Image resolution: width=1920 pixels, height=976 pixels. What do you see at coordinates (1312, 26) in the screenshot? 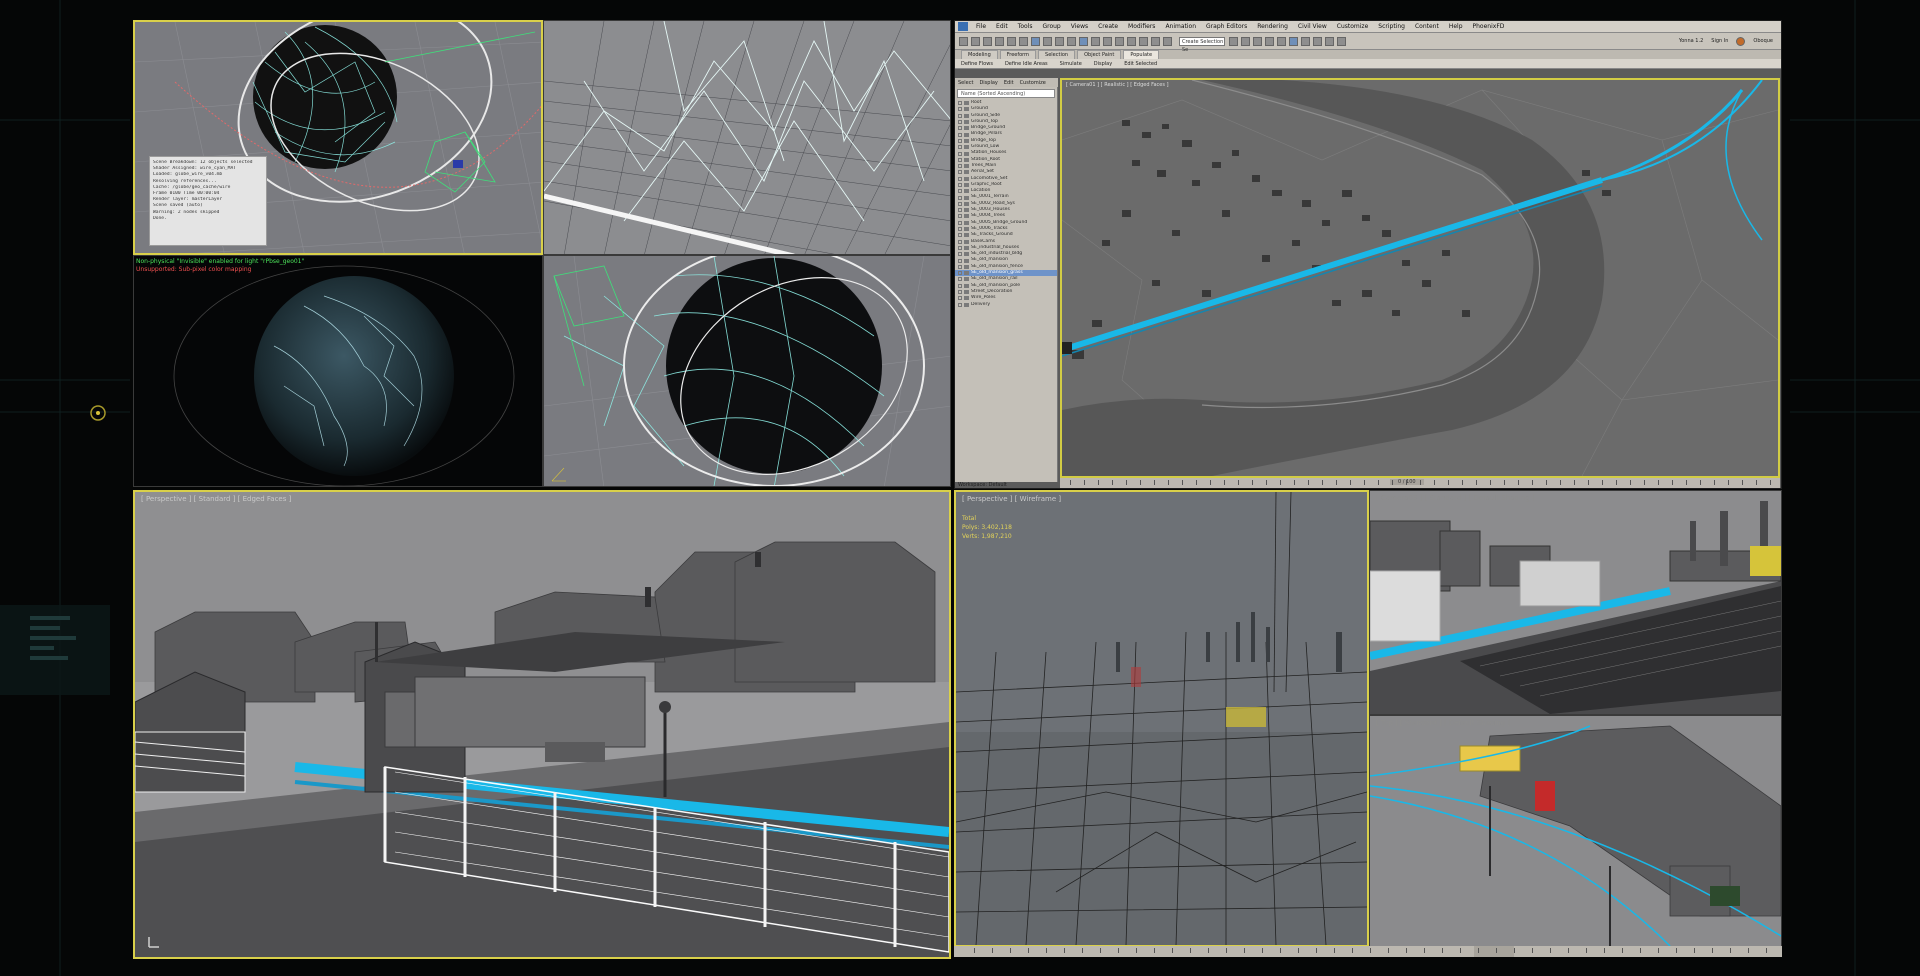
I see `menu-civil-view: Civil View` at bounding box center [1312, 26].